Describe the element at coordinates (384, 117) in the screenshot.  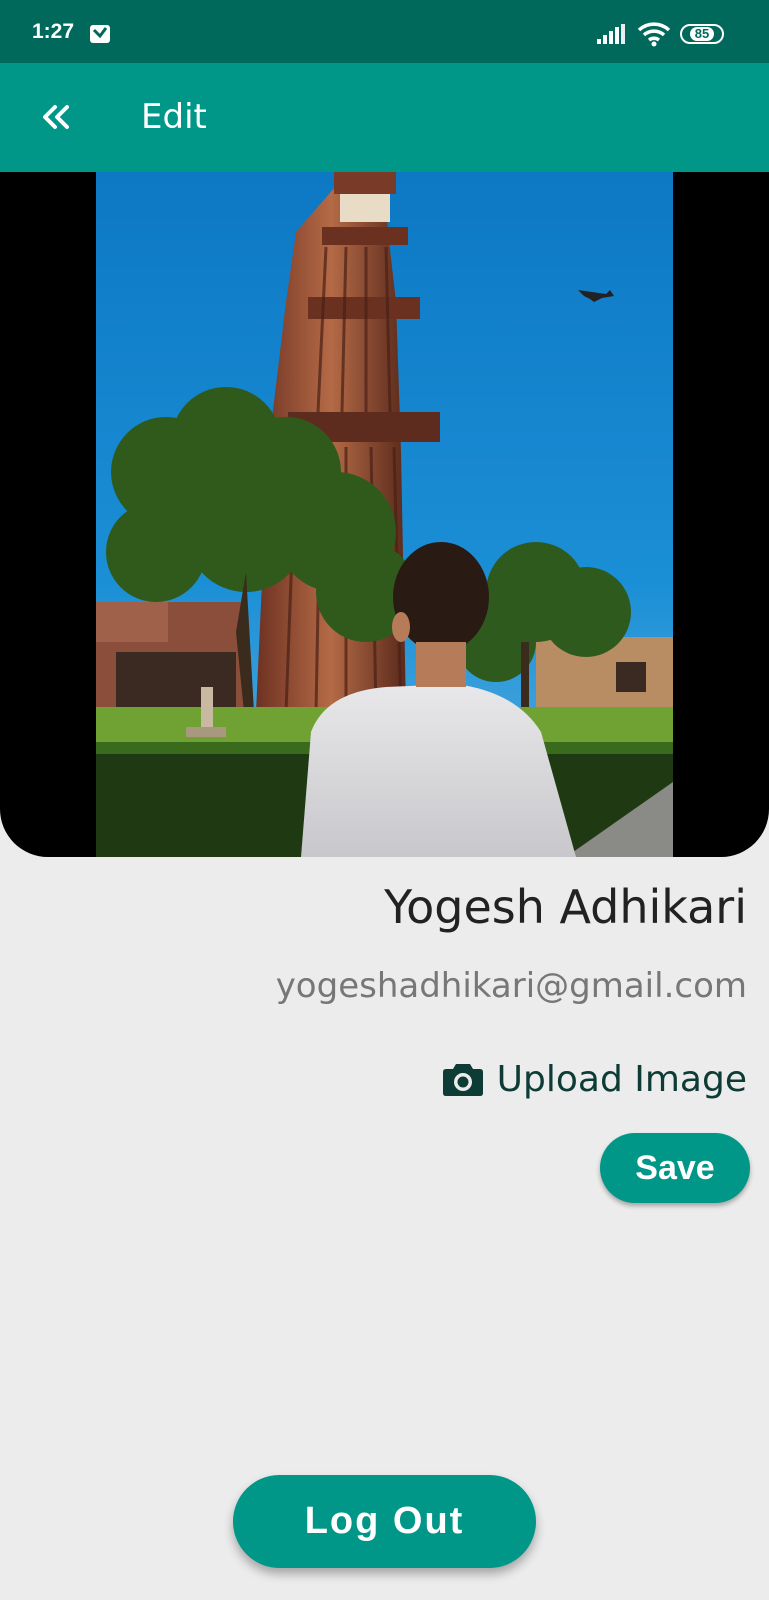
I see `app-bar: Edit` at that location.